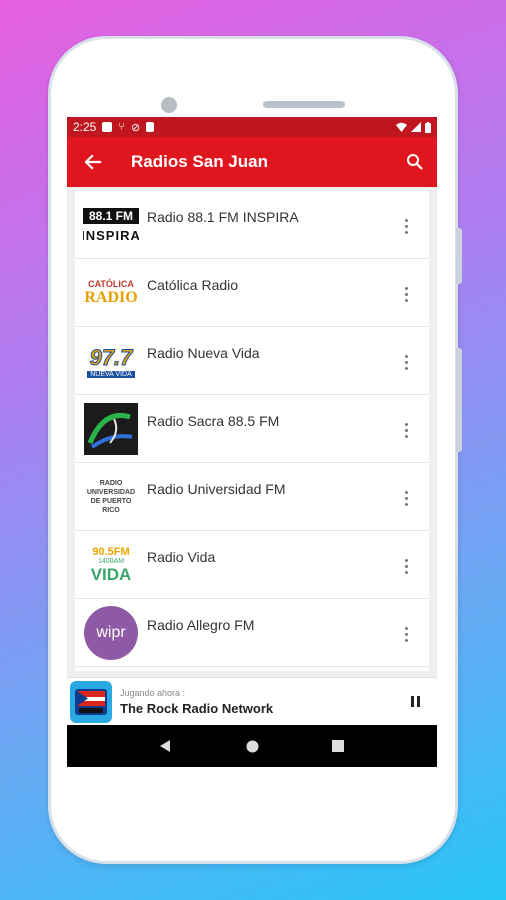 Image resolution: width=506 pixels, height=900 pixels. I want to click on nav-recents-button, so click(338, 746).